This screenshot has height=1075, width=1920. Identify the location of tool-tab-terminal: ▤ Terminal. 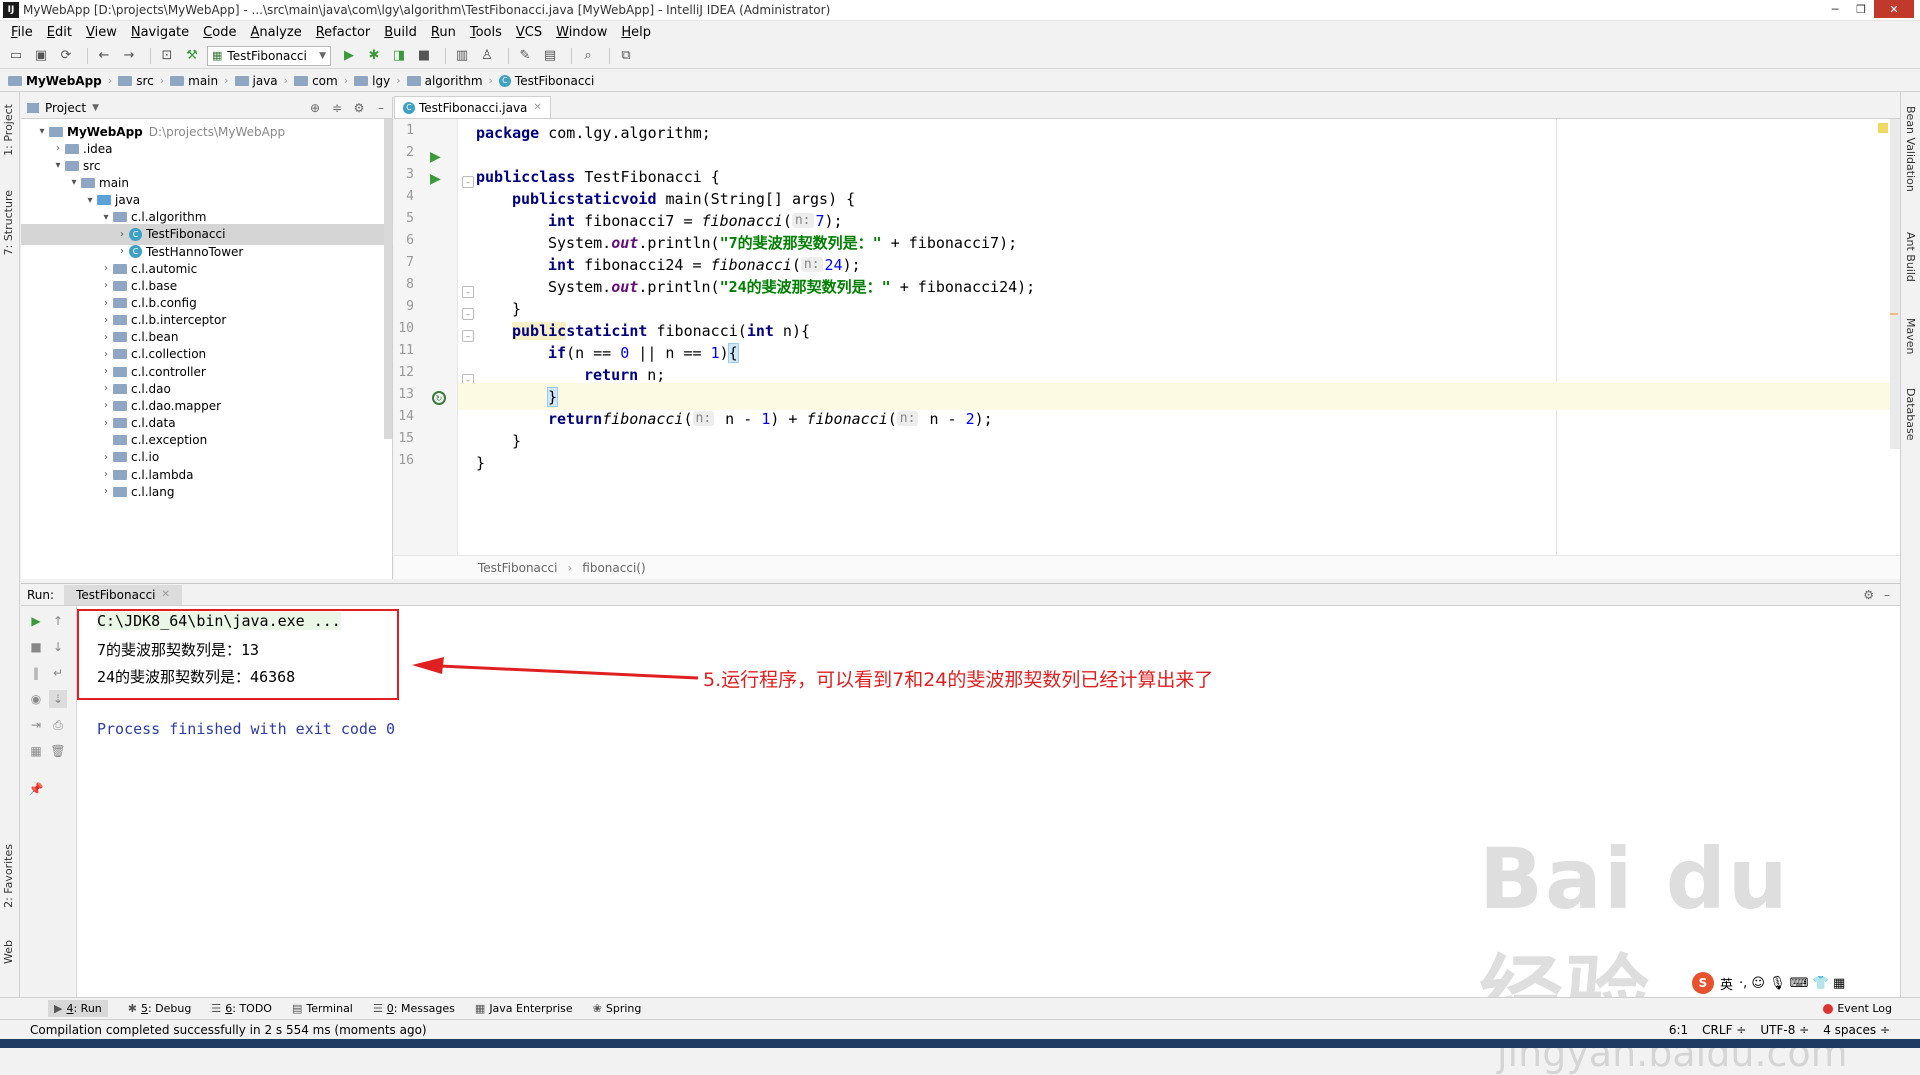
(322, 1008).